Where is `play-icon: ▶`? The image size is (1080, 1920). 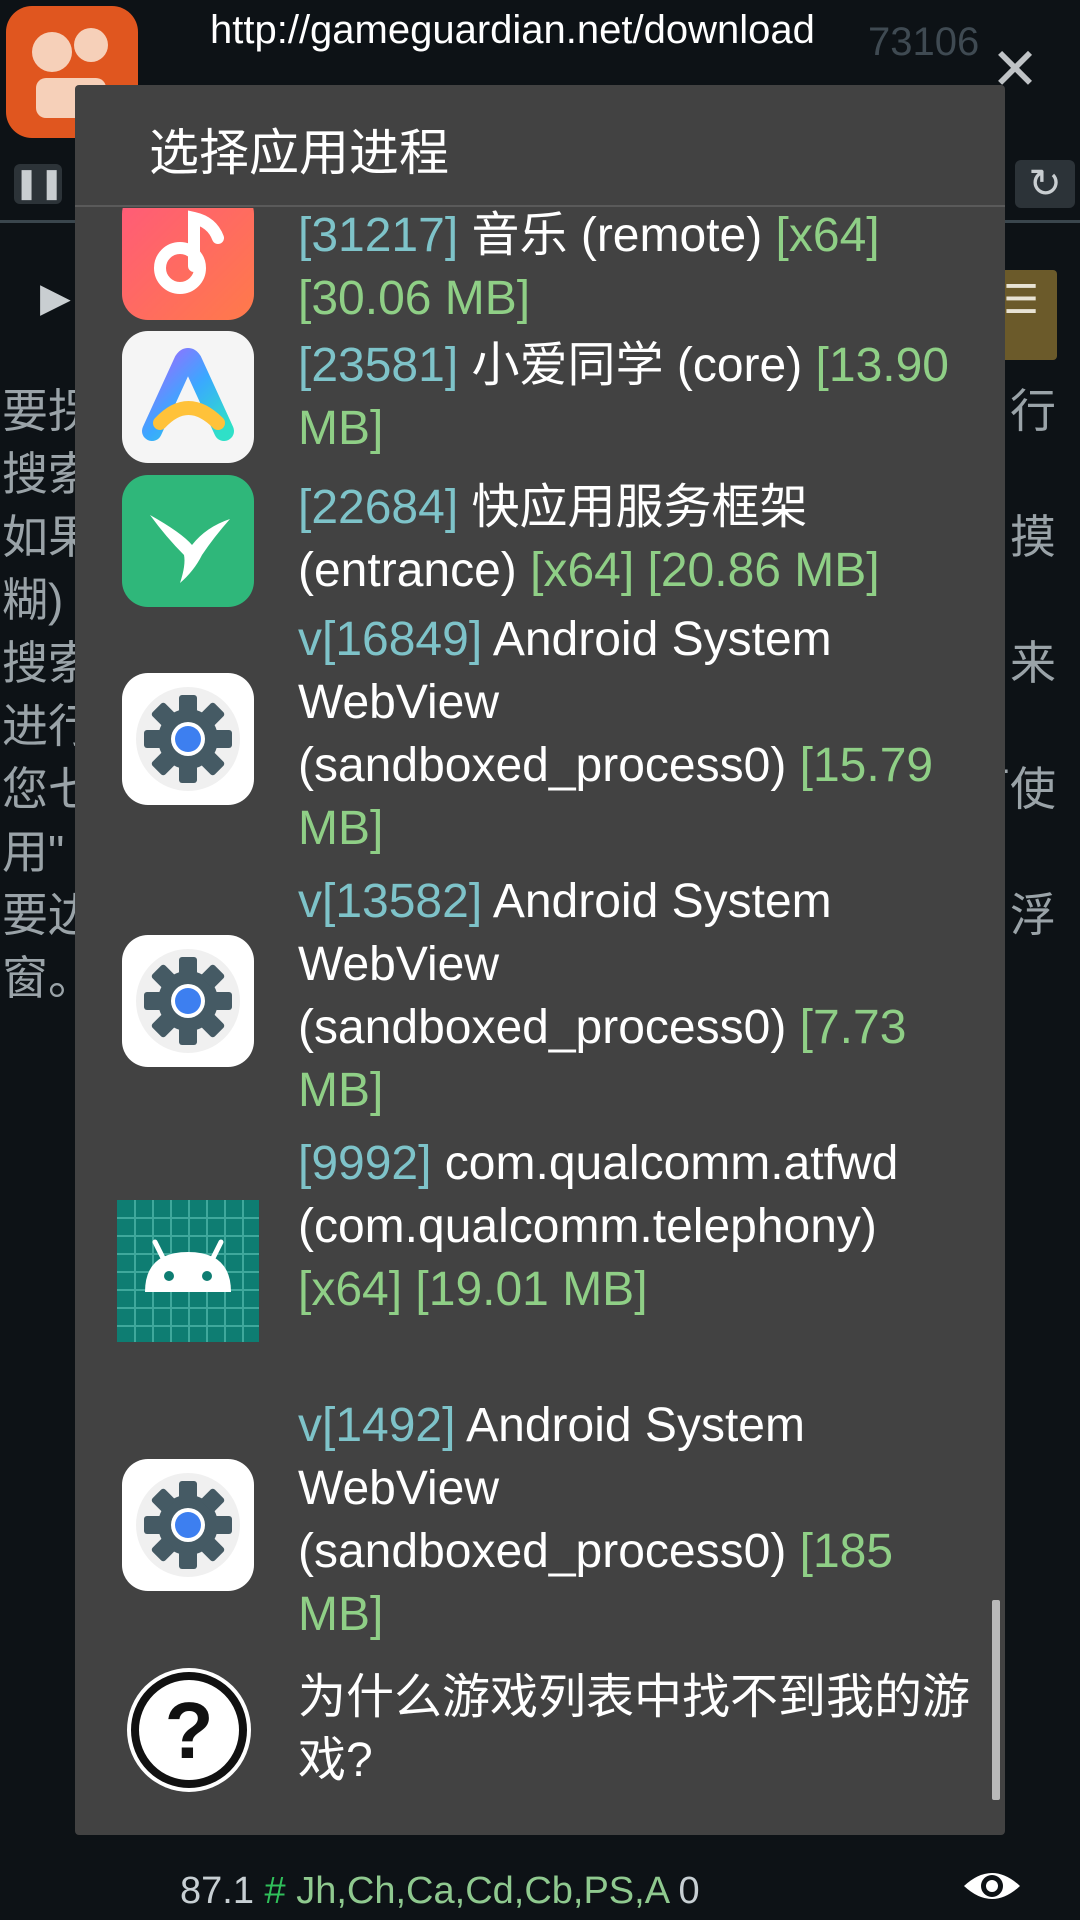
play-icon: ▶ is located at coordinates (55, 298).